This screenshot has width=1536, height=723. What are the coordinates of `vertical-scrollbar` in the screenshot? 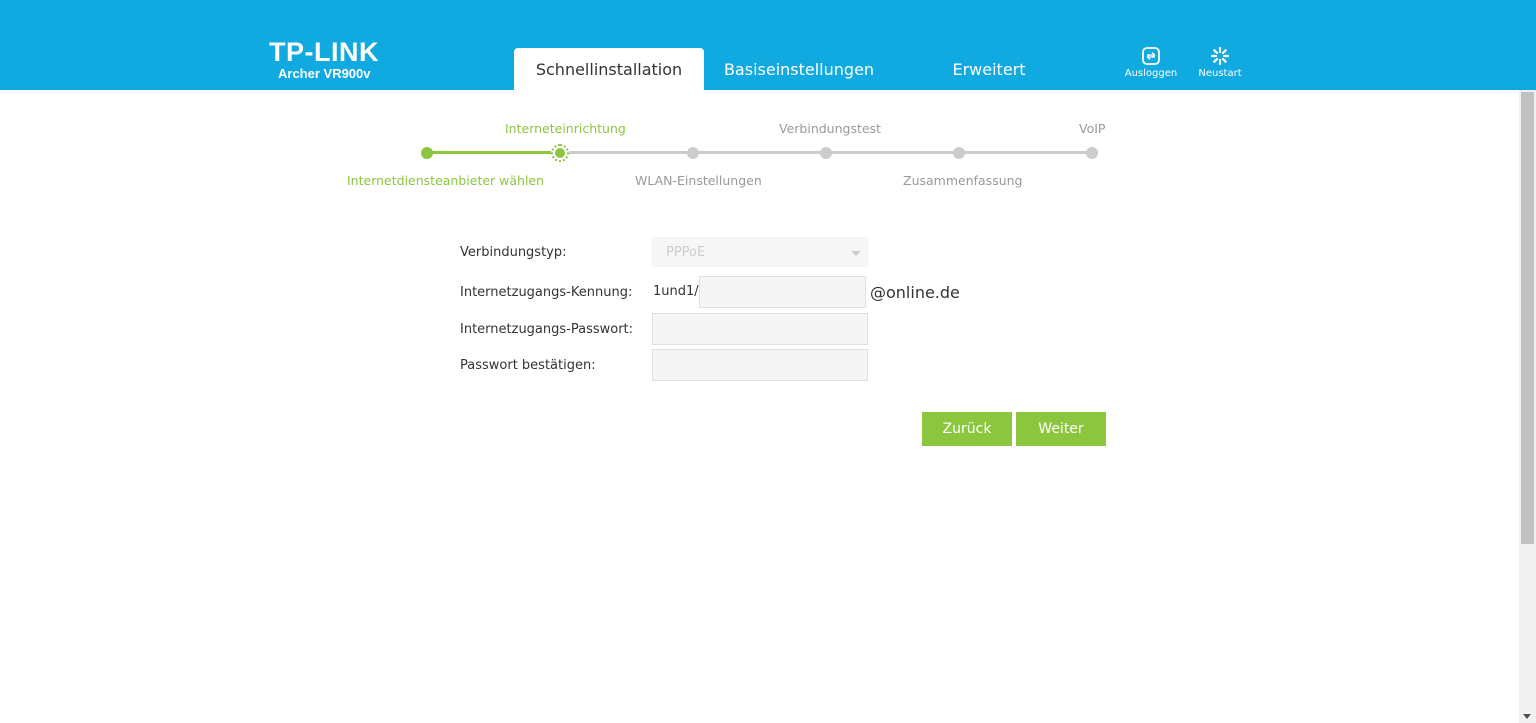 It's located at (1527, 406).